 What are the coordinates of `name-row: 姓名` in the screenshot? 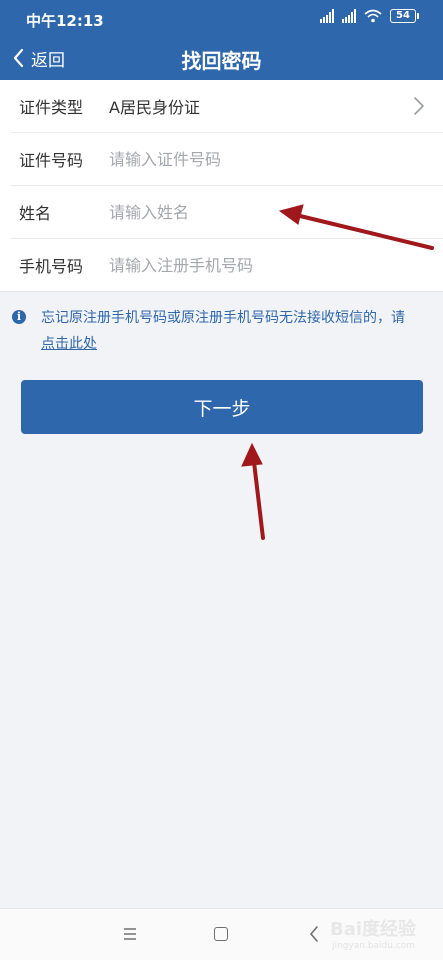 It's located at (226, 212).